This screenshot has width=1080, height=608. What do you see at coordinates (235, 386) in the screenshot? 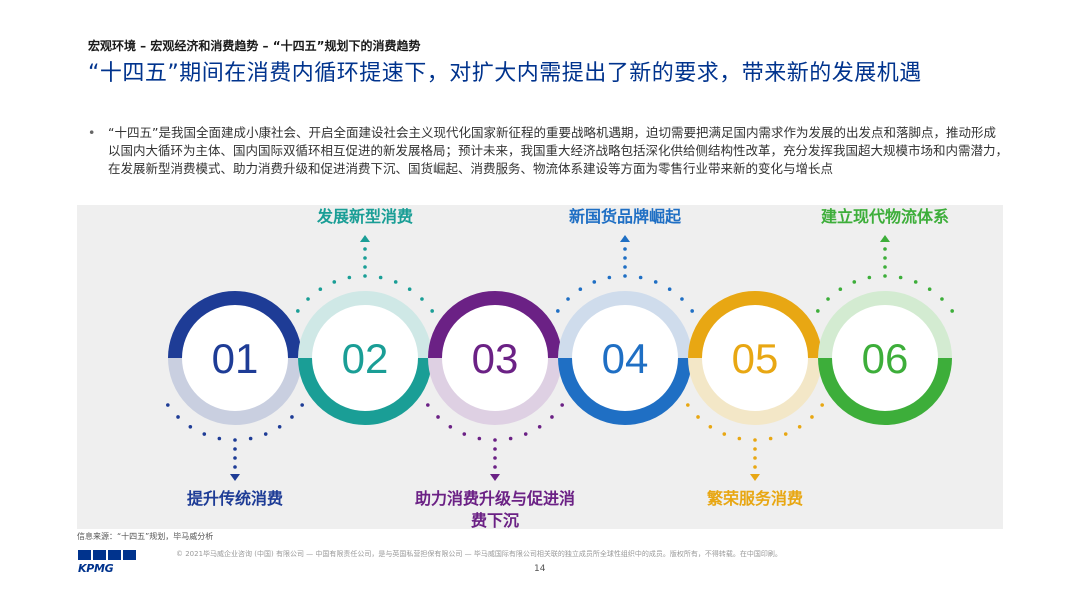
I see `step-01: 01` at bounding box center [235, 386].